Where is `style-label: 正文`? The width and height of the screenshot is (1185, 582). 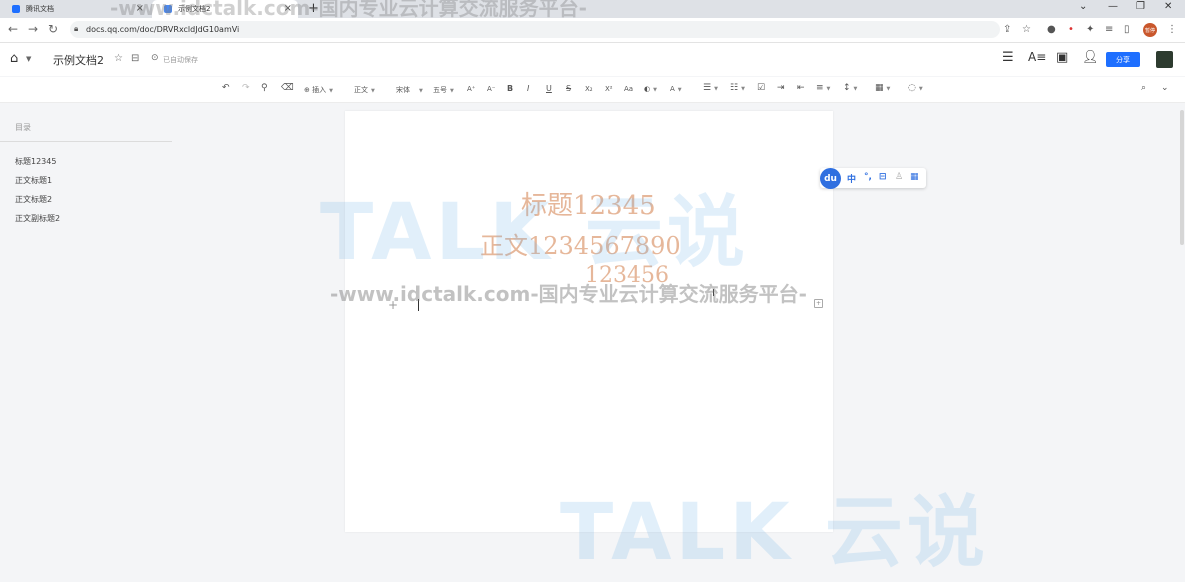 style-label: 正文 is located at coordinates (361, 90).